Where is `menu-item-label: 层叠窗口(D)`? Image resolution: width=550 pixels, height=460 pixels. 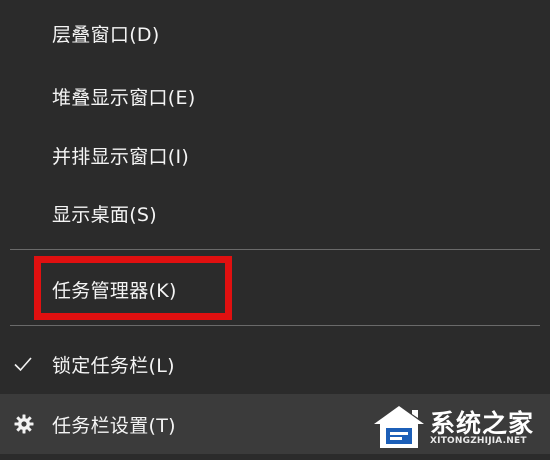
menu-item-label: 层叠窗口(D) is located at coordinates (106, 34).